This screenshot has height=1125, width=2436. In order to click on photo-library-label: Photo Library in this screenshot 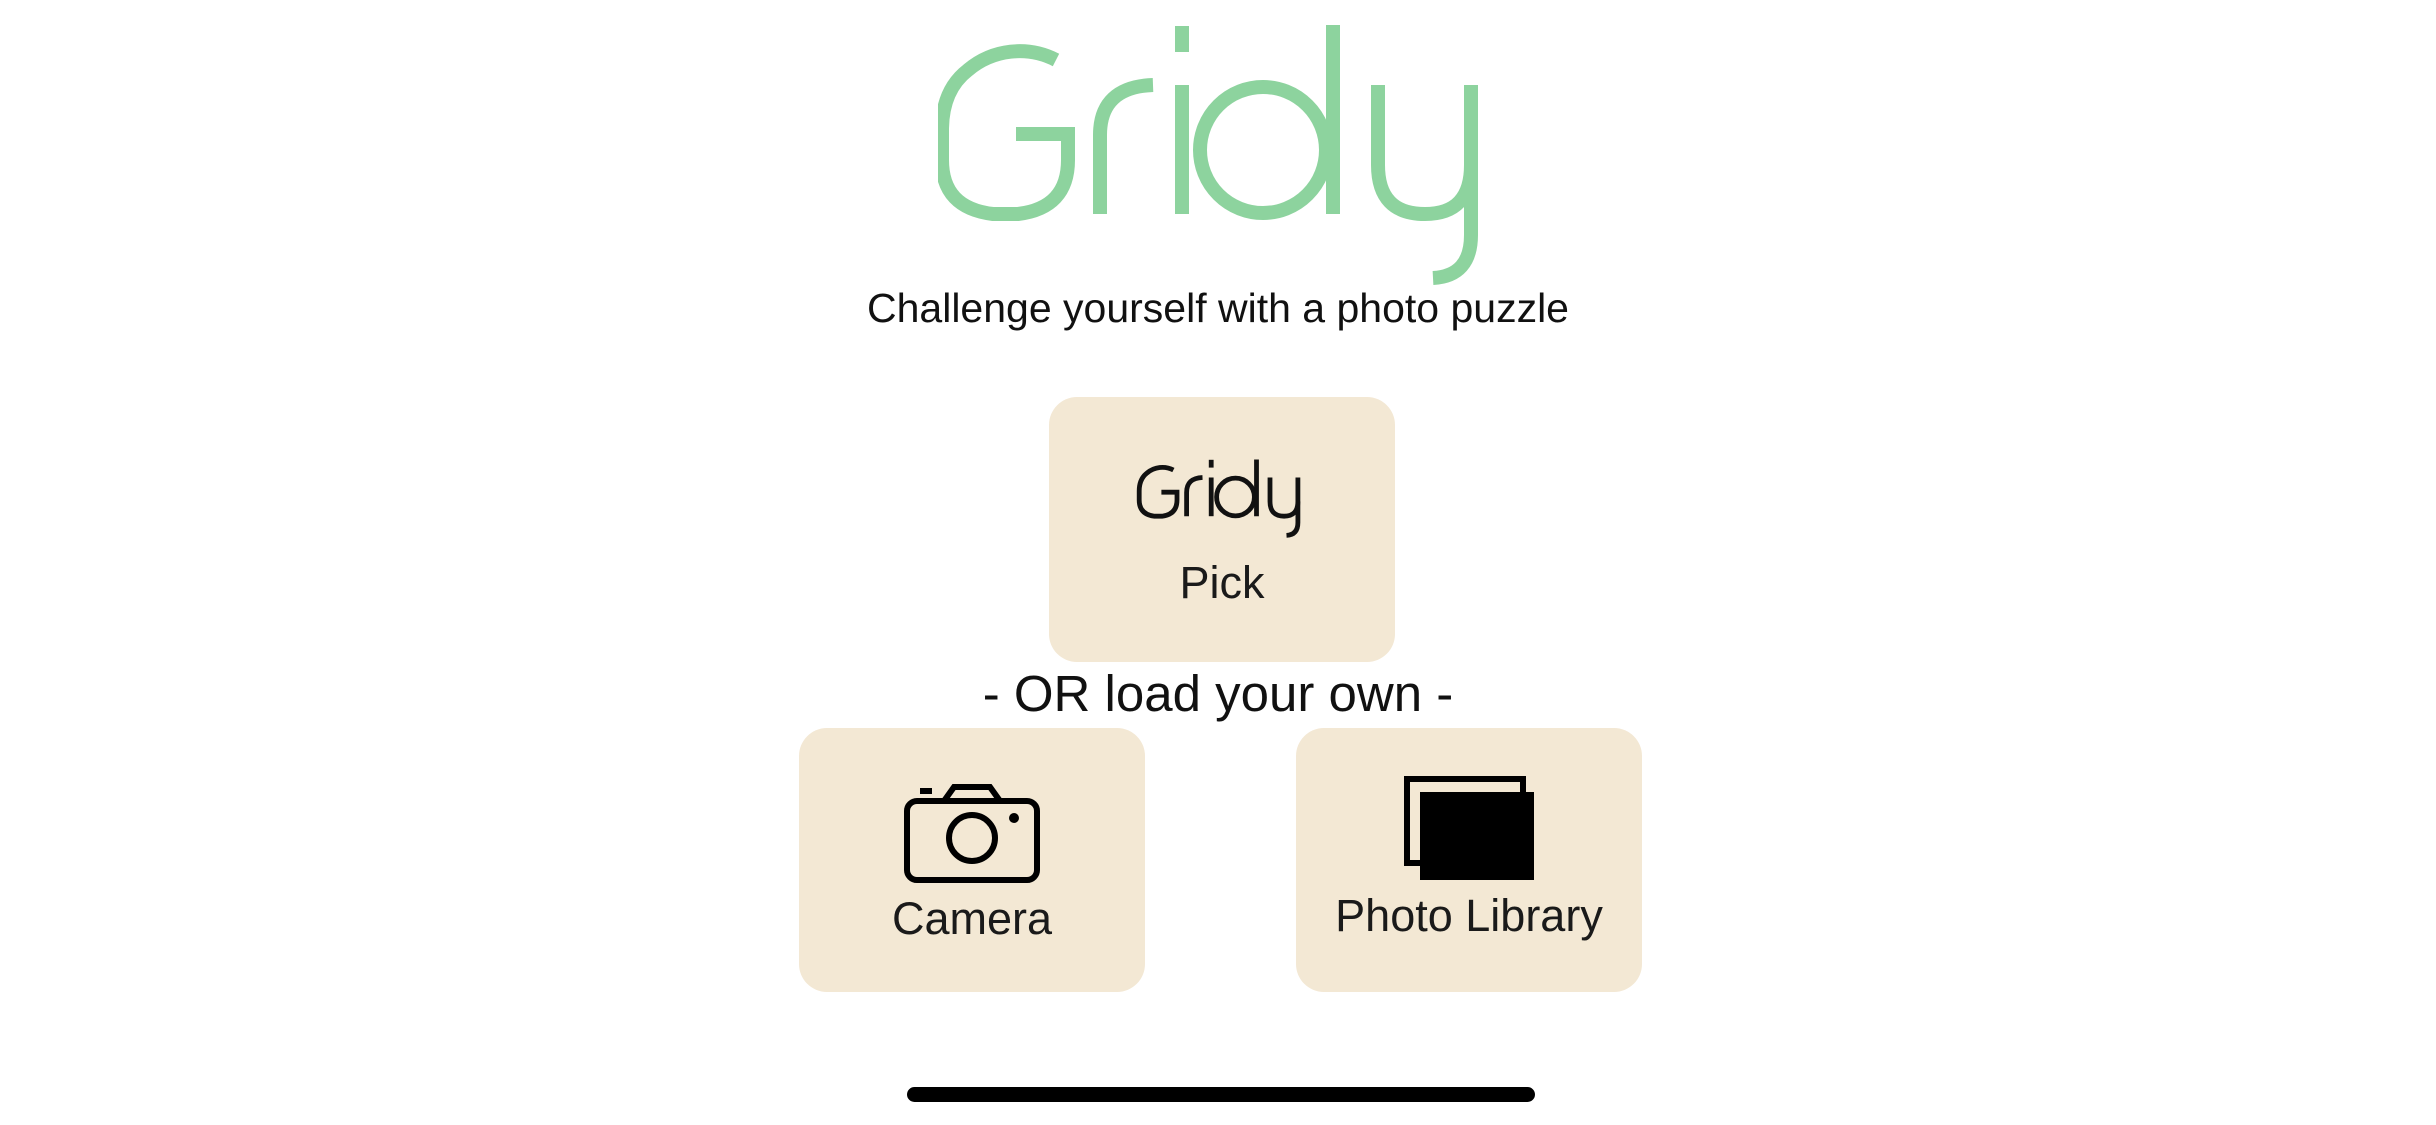, I will do `click(1469, 915)`.